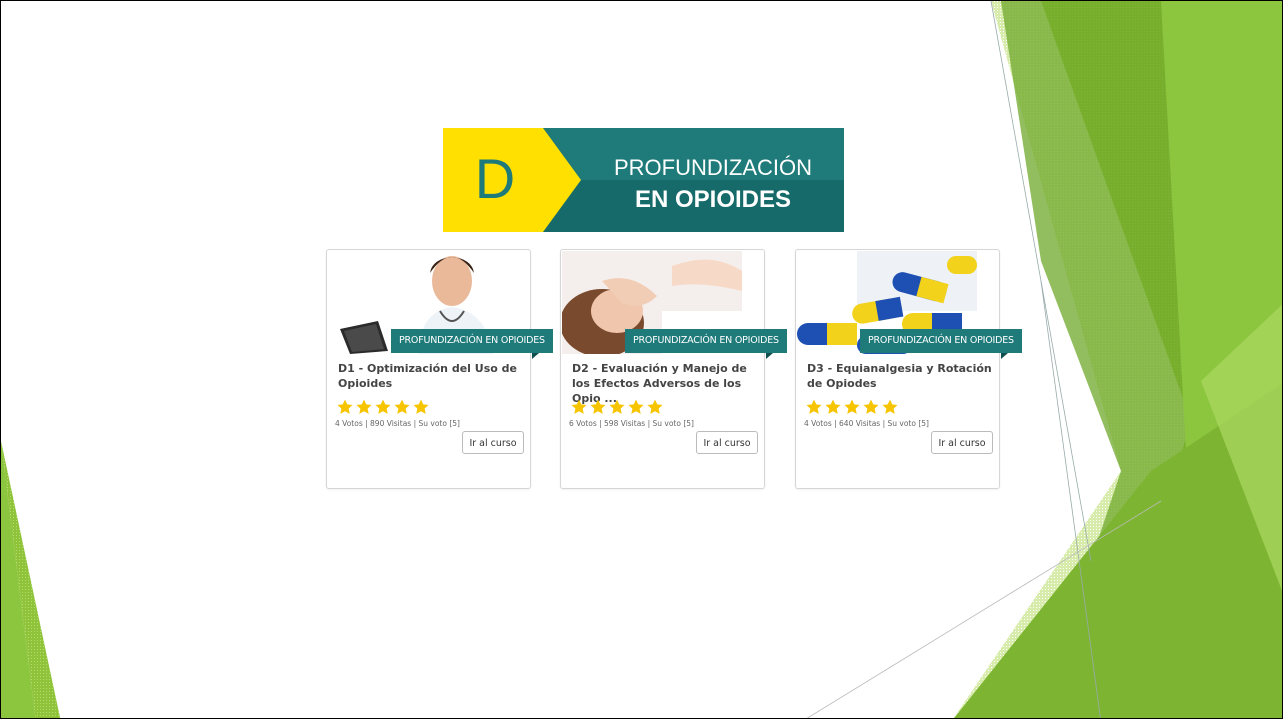  What do you see at coordinates (866, 423) in the screenshot?
I see `course-stats: 4 Votos | 640 Visitas | Su voto [5]` at bounding box center [866, 423].